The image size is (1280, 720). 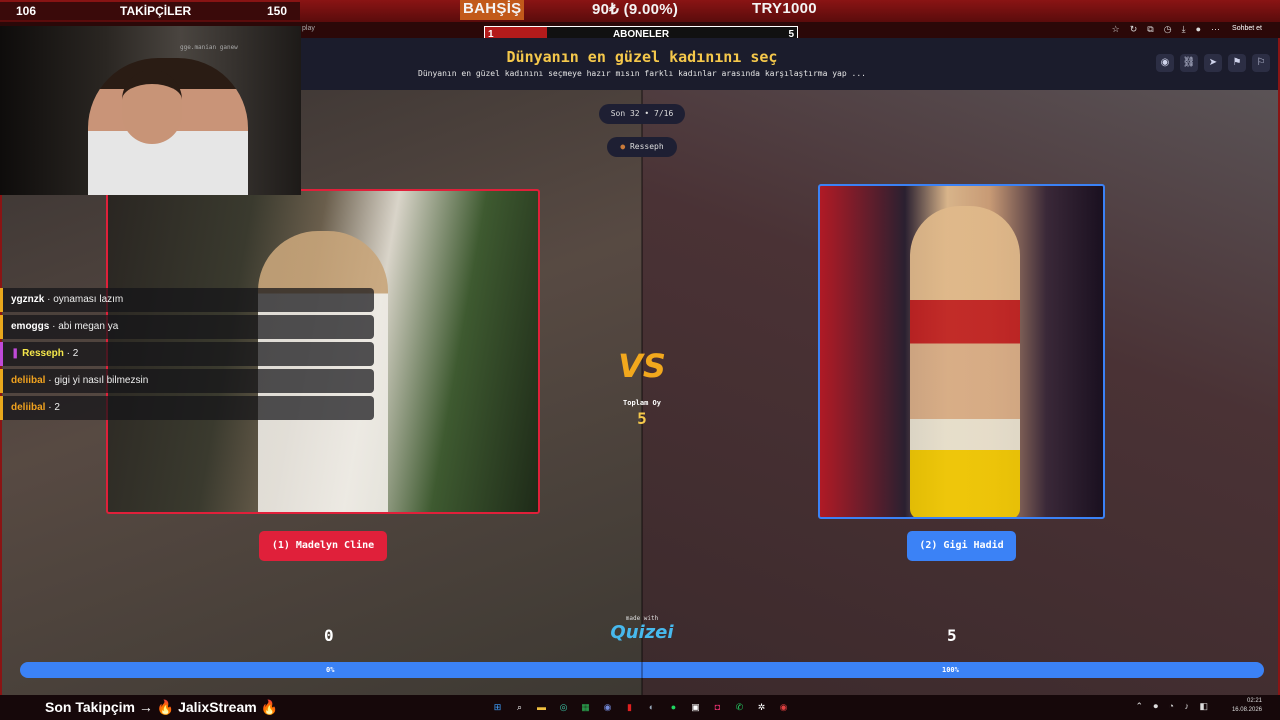 I want to click on left-vote-count: 0, so click(x=329, y=635).